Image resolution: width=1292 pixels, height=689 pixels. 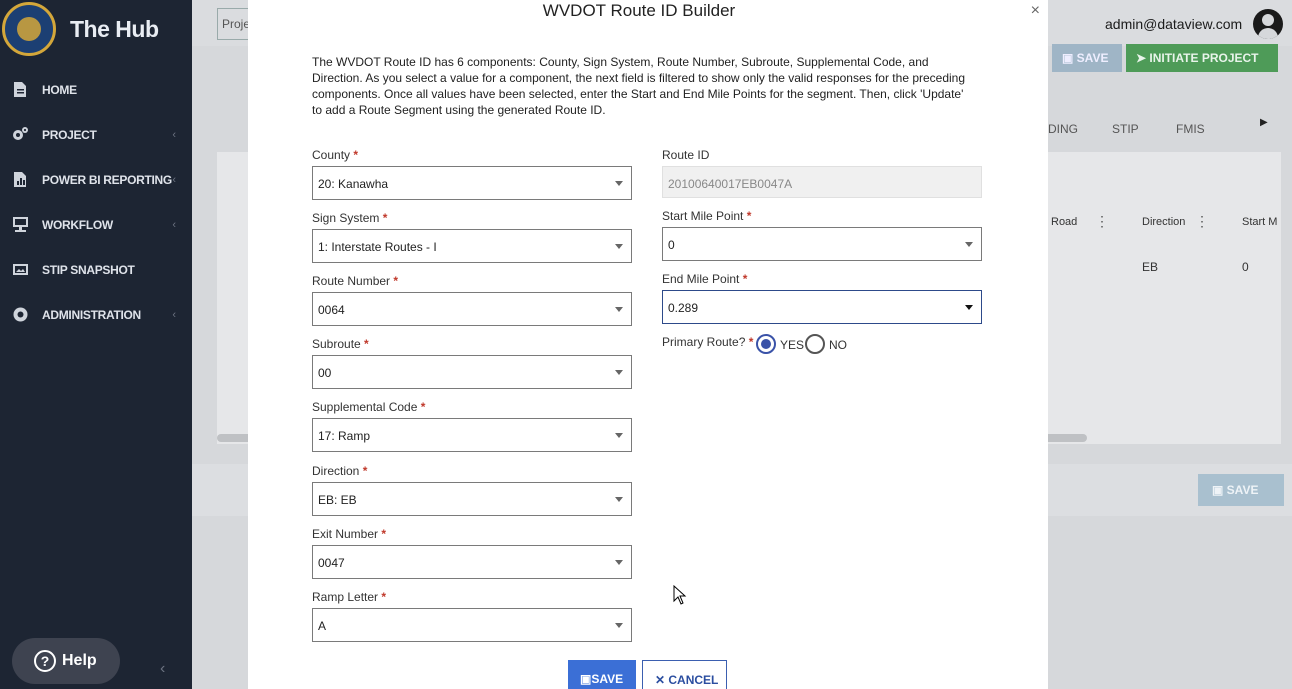 What do you see at coordinates (705, 279) in the screenshot?
I see `end-mile-point-label: End Mile Point *` at bounding box center [705, 279].